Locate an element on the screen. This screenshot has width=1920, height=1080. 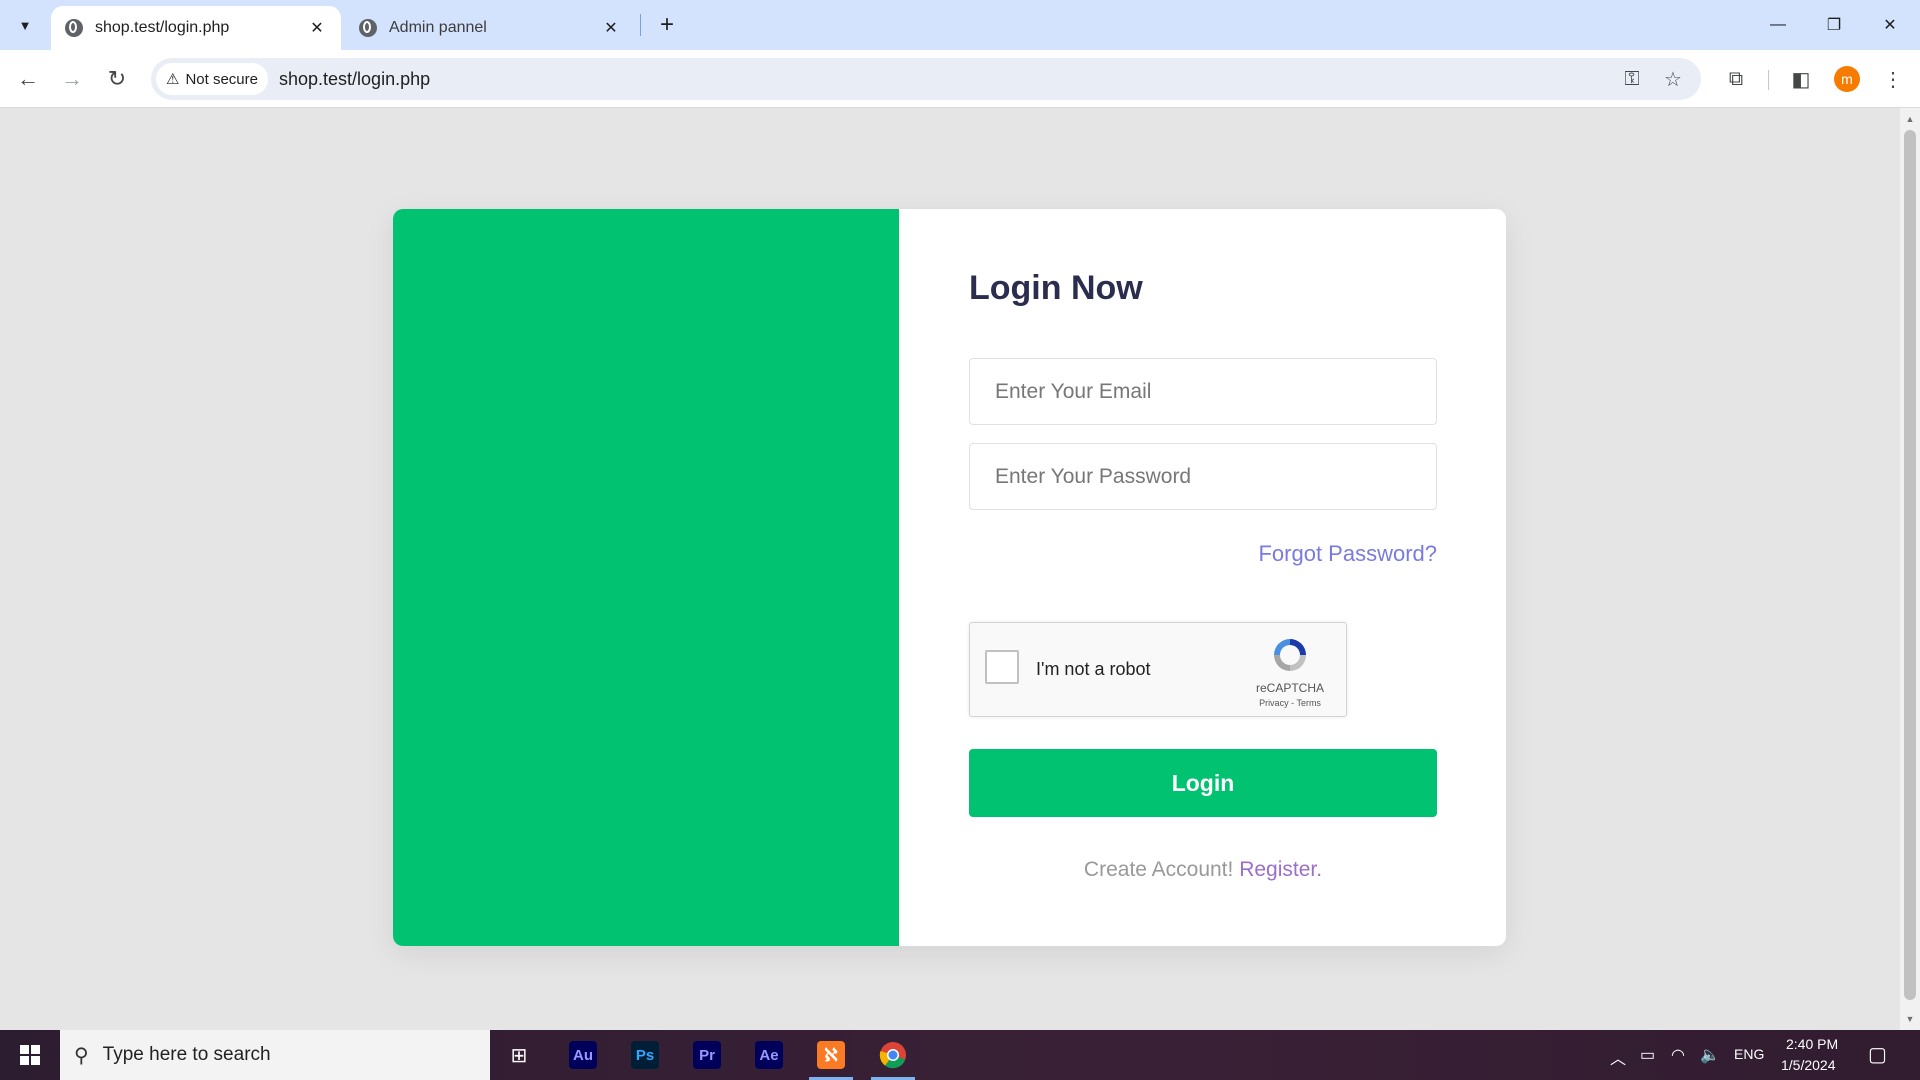
browser-menu-button: ⋮ is located at coordinates (1893, 79).